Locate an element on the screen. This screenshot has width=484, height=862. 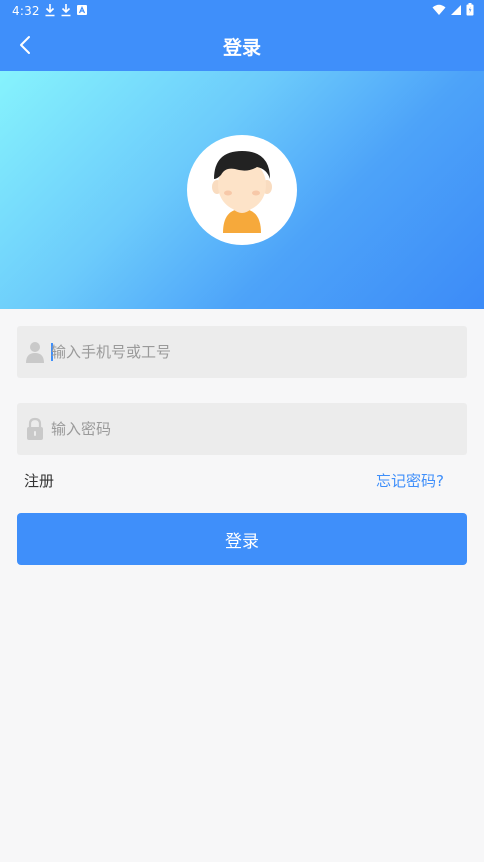
signal-icon is located at coordinates (456, 9).